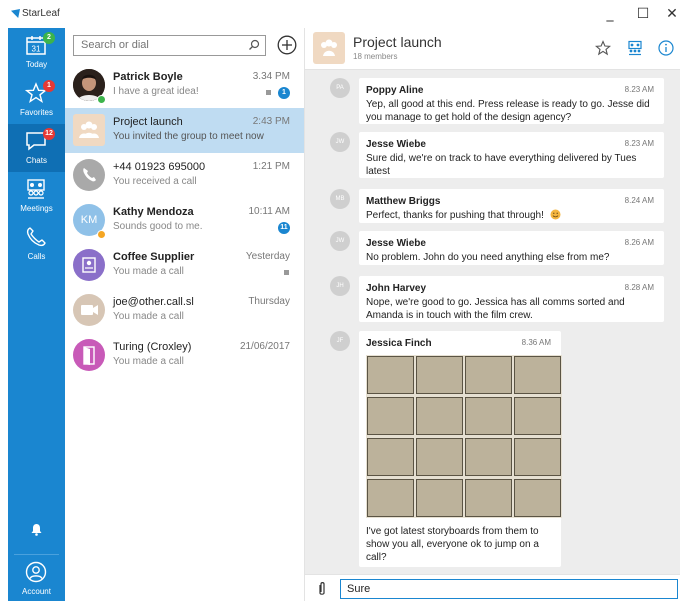 The width and height of the screenshot is (680, 601). What do you see at coordinates (671, 14) in the screenshot?
I see `close-button: ✕` at bounding box center [671, 14].